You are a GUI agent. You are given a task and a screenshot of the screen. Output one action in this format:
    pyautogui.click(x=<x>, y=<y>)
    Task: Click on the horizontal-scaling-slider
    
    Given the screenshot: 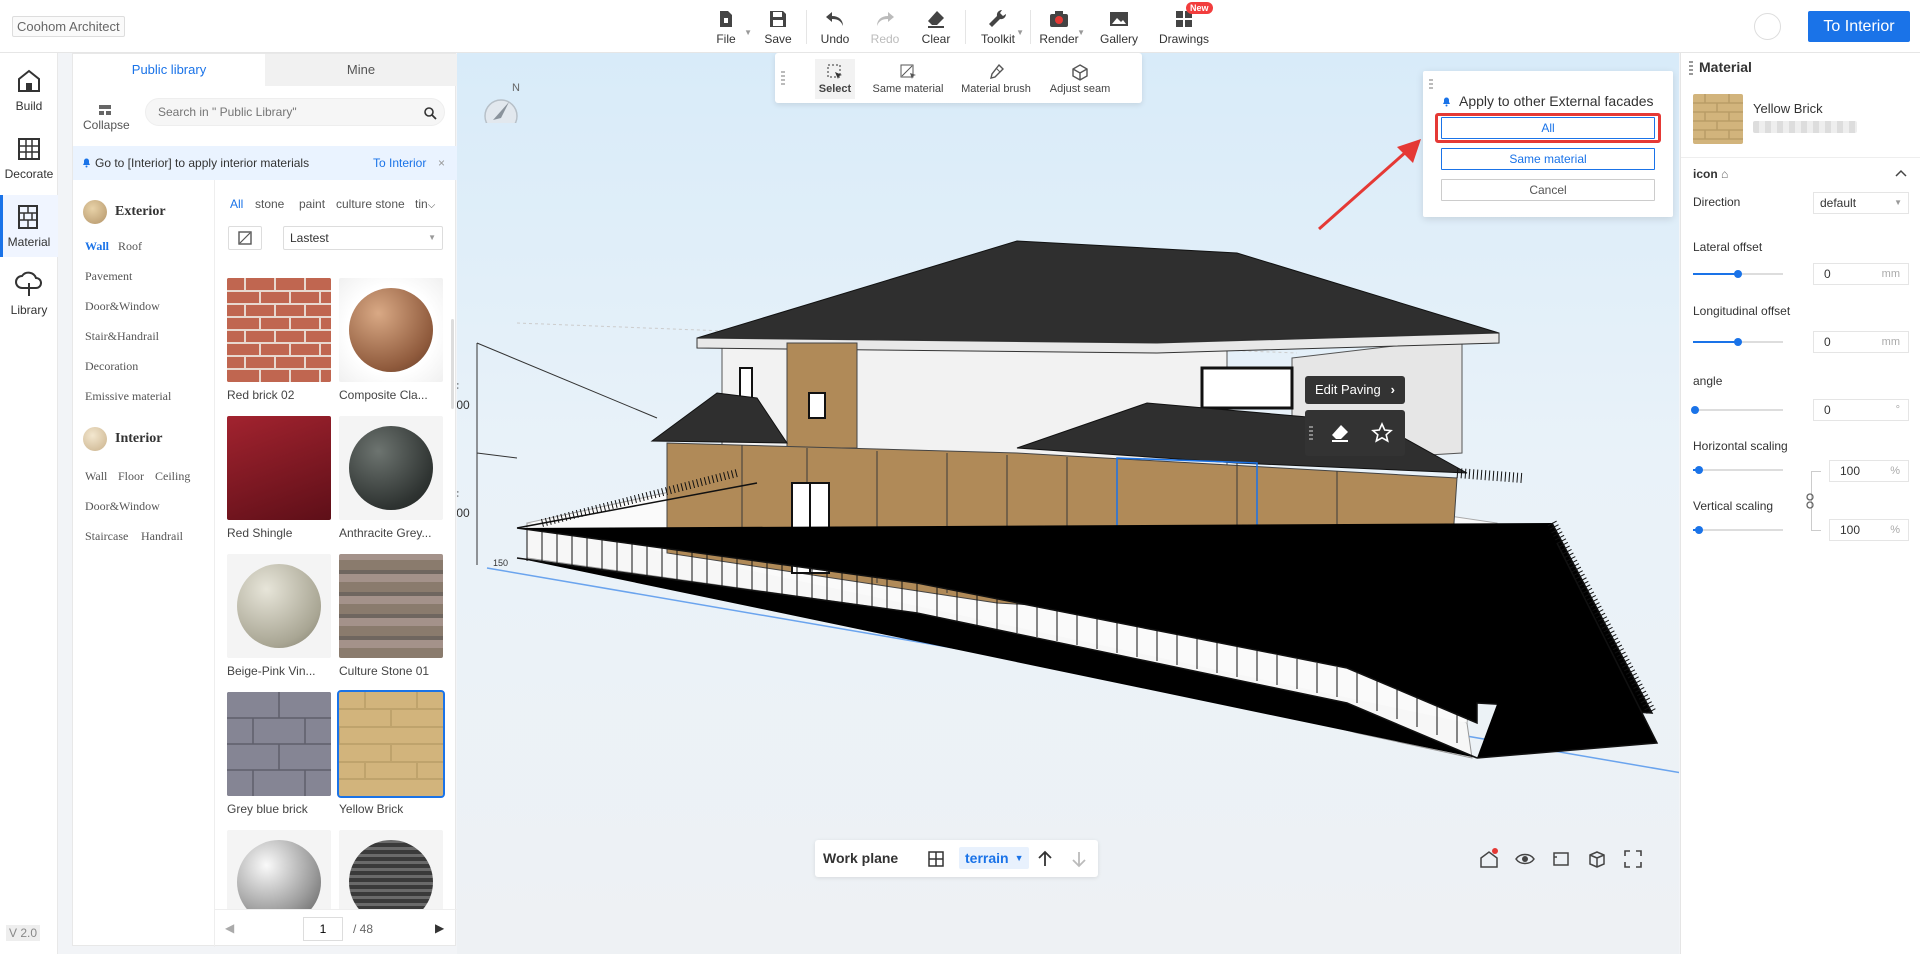 What is the action you would take?
    pyautogui.click(x=1738, y=470)
    